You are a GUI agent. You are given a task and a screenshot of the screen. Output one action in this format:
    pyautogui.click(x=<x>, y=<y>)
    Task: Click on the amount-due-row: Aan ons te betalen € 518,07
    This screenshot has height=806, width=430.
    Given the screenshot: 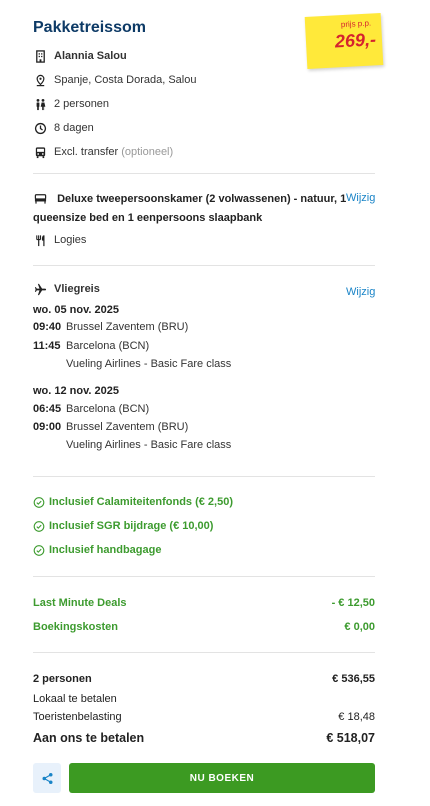 What is the action you would take?
    pyautogui.click(x=204, y=738)
    